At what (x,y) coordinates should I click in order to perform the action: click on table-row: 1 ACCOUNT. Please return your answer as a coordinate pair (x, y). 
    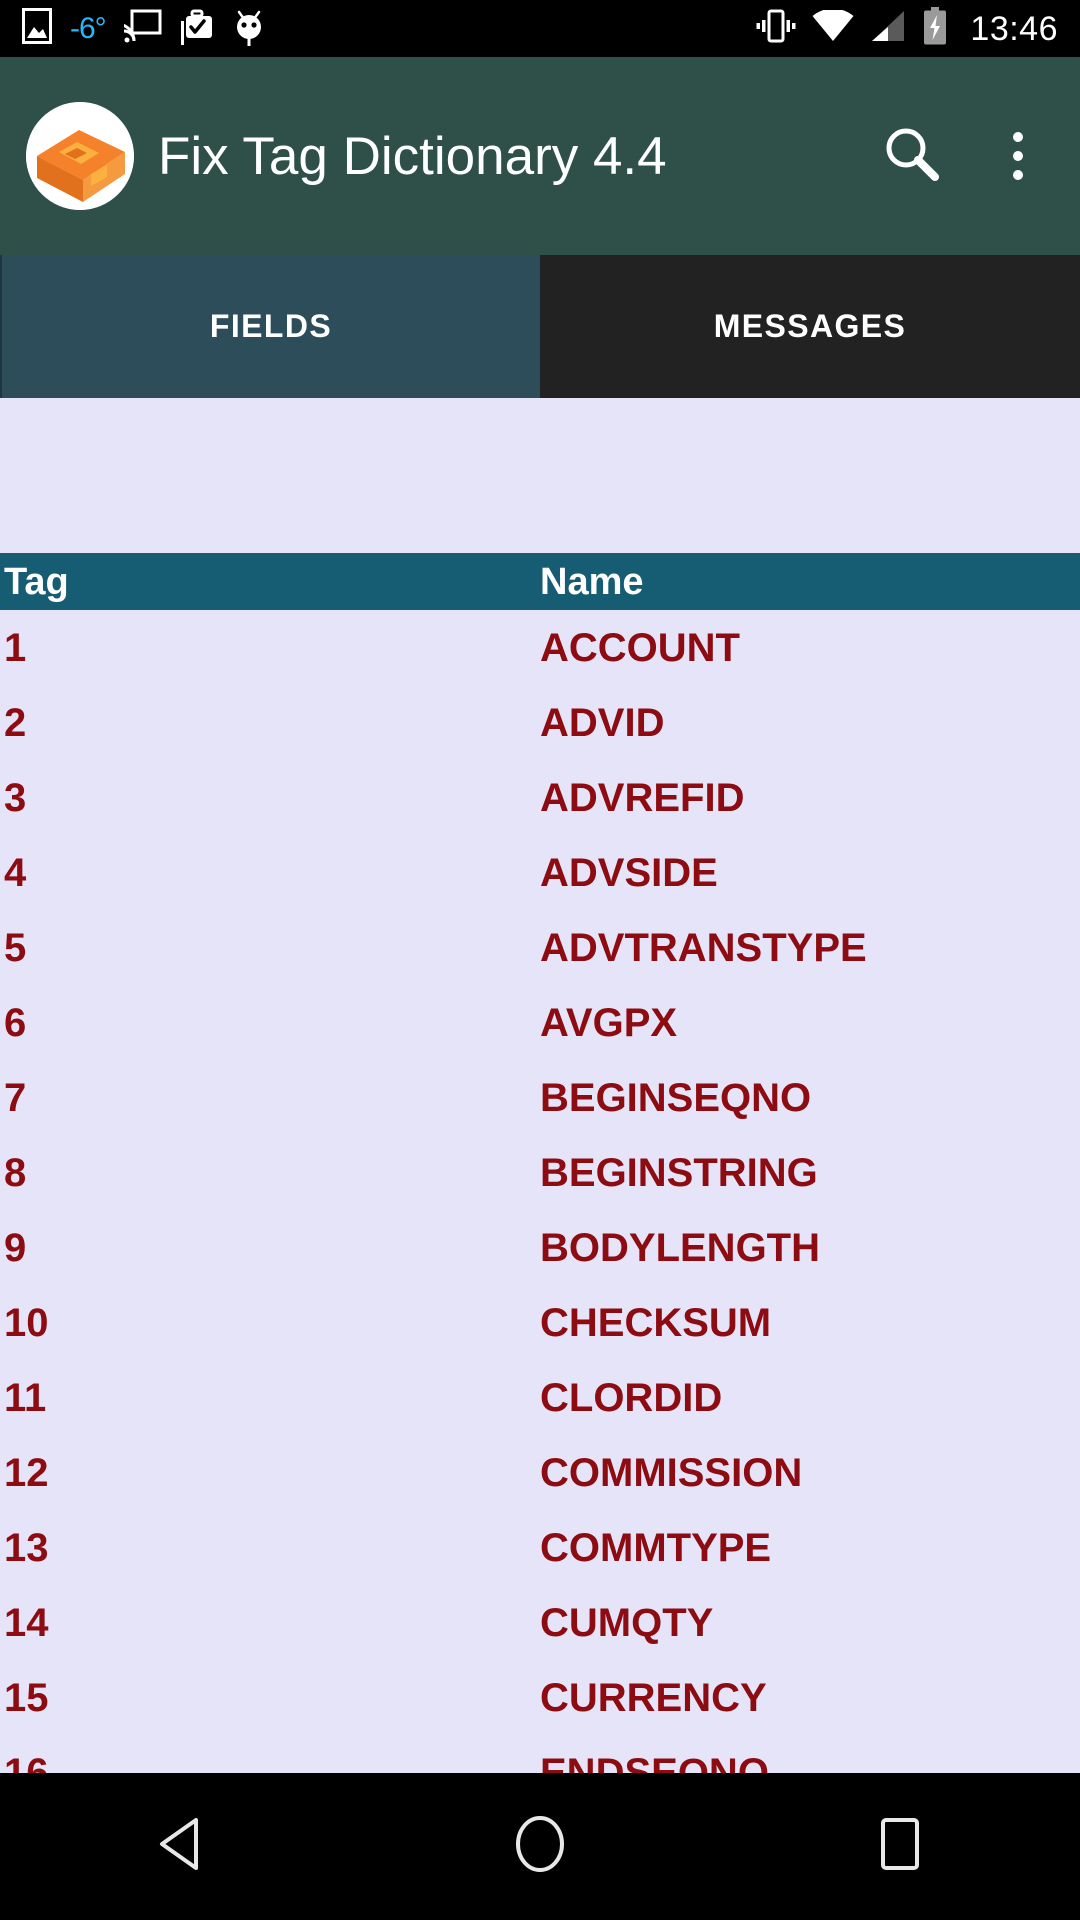
    Looking at the image, I should click on (540, 647).